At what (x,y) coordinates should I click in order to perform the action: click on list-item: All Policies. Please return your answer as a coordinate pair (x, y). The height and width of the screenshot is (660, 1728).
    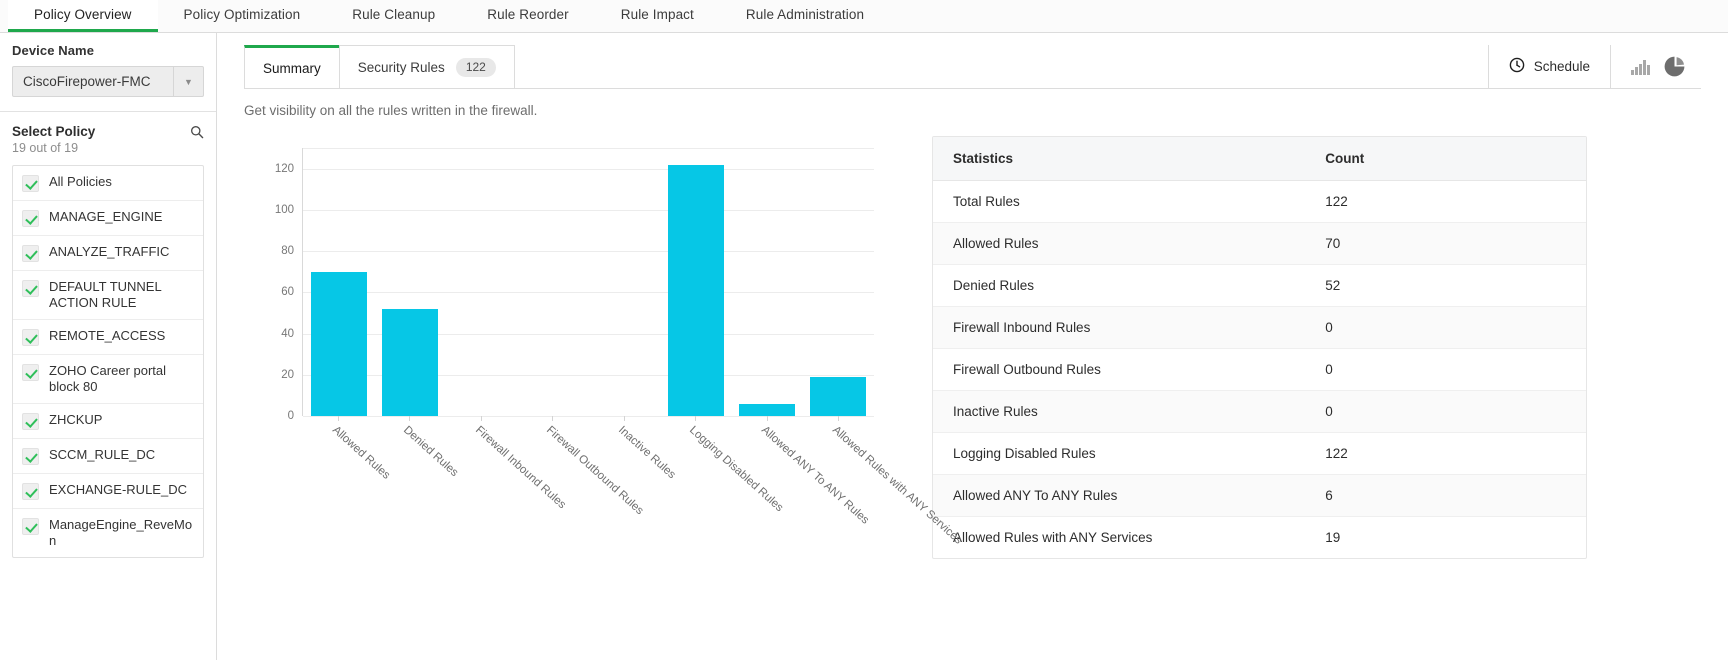
    Looking at the image, I should click on (108, 183).